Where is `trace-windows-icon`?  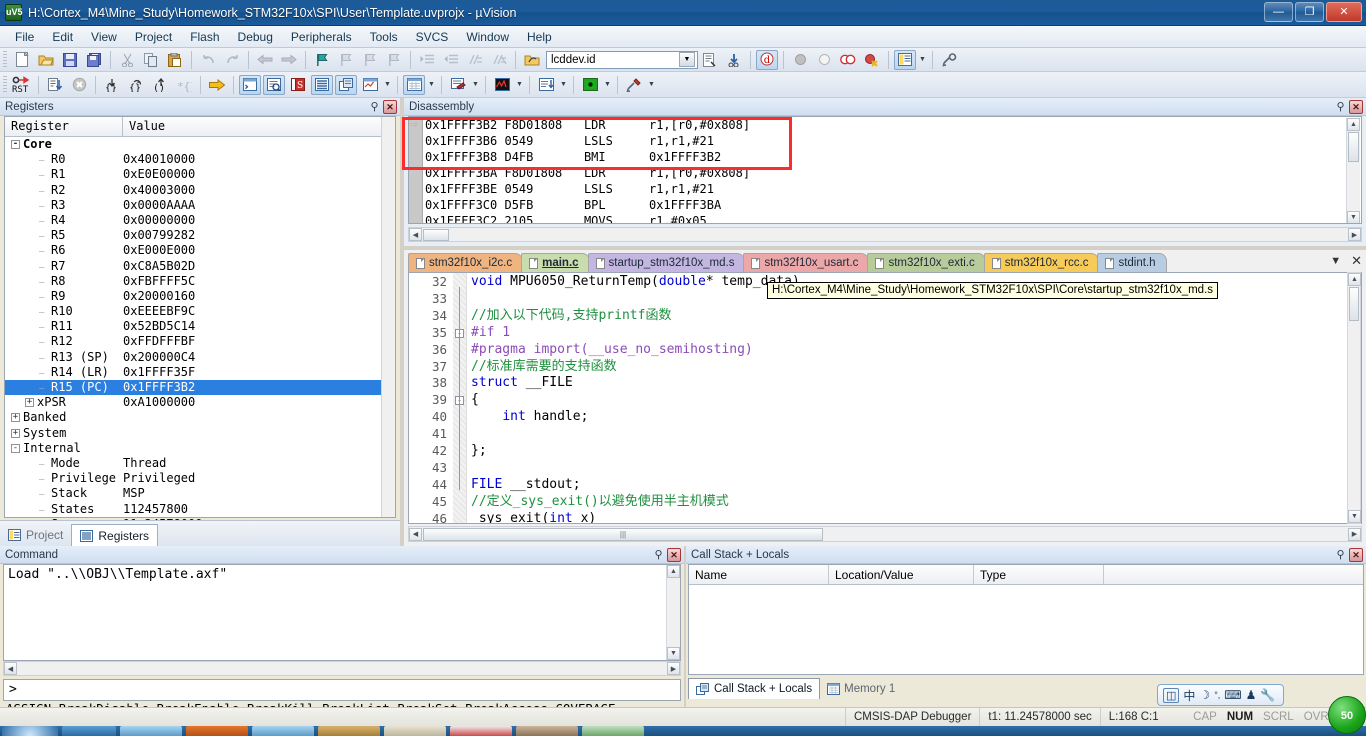 trace-windows-icon is located at coordinates (370, 85).